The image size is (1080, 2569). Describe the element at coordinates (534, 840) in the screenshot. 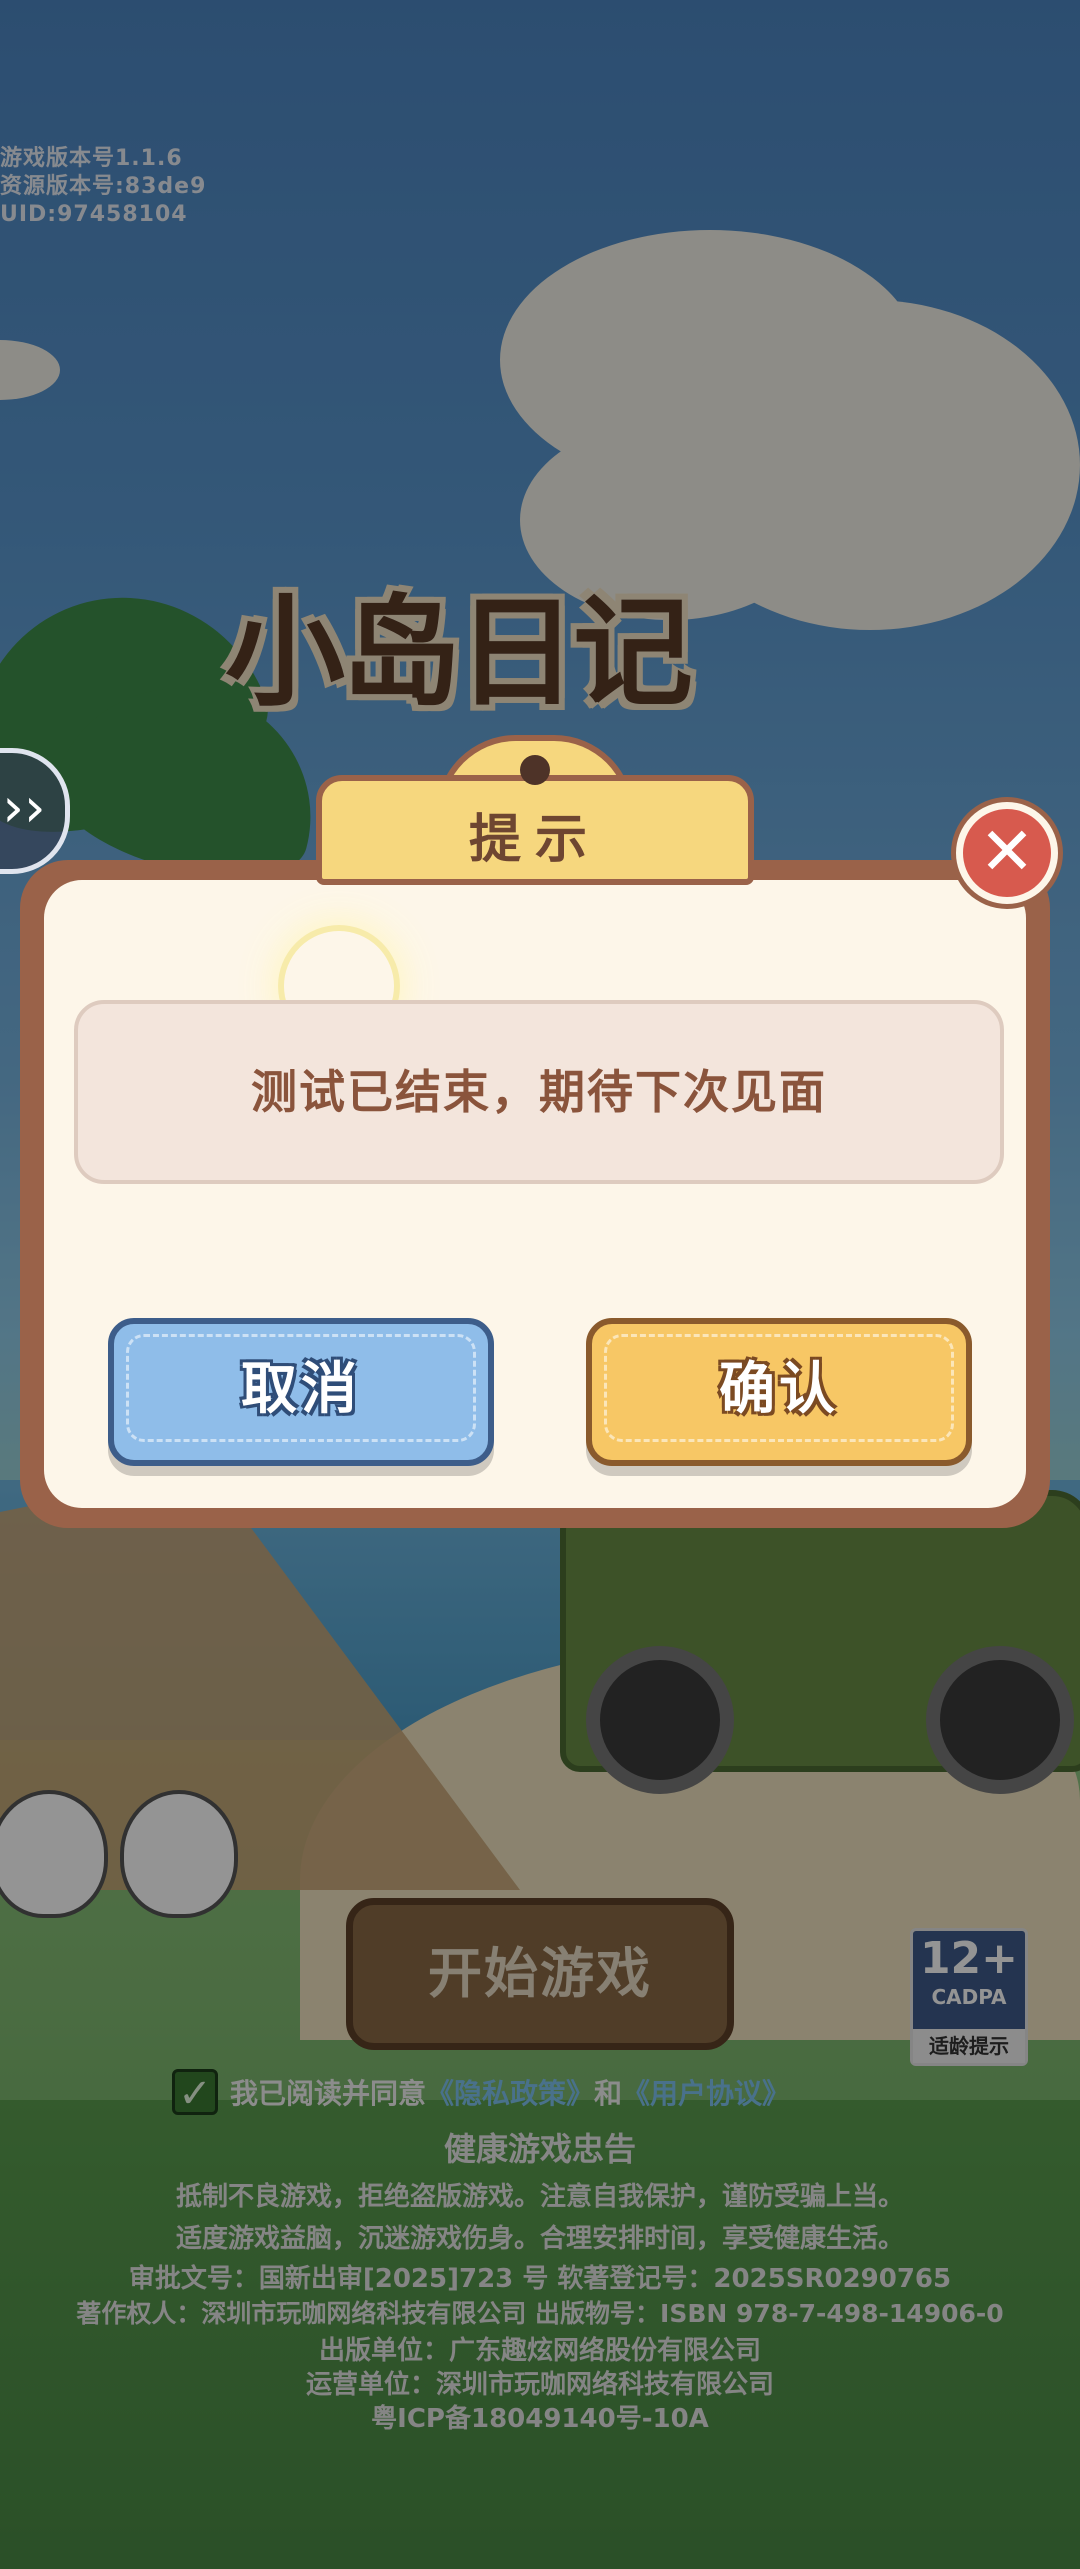

I see `dialog-title: 提示` at that location.